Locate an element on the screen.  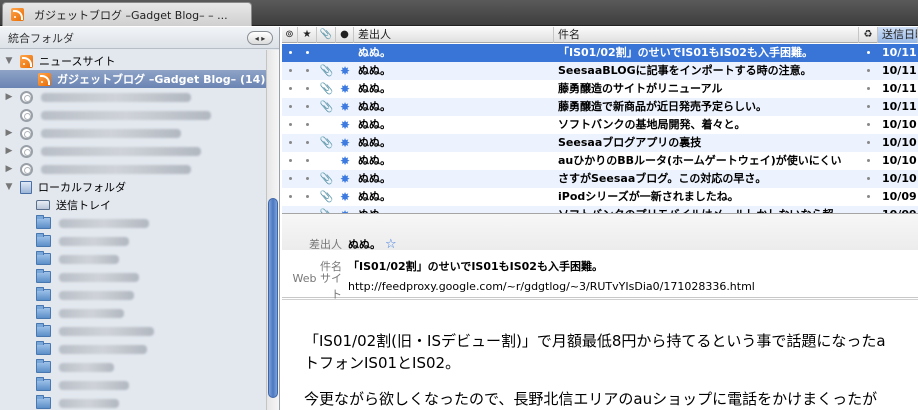
folder-mode-switcher: ◂ ▸ is located at coordinates (260, 38).